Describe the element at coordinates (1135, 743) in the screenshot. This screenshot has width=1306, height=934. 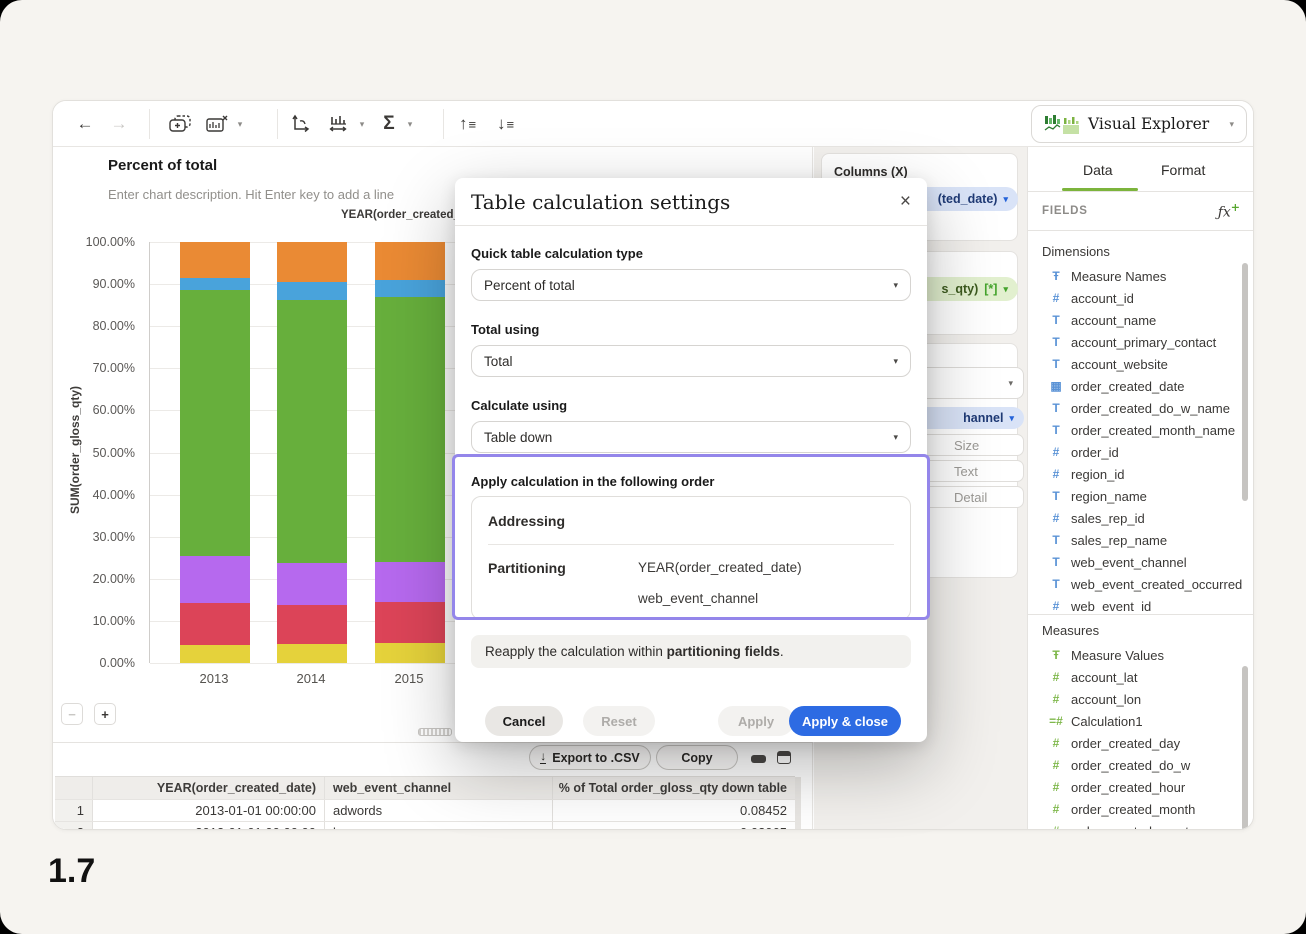
I see `measure-field-item: # order_created_day` at that location.